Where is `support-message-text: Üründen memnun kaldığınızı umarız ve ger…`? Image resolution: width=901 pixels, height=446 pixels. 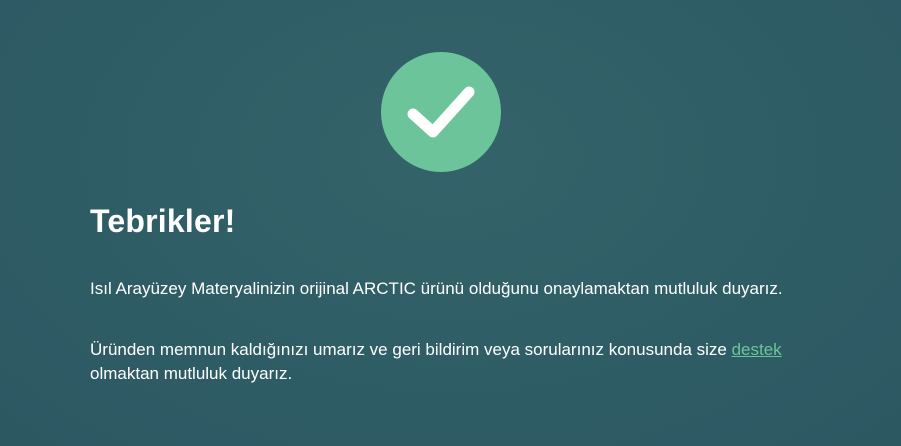
support-message-text: Üründen memnun kaldığınızı umarız ve ger… is located at coordinates (411, 349).